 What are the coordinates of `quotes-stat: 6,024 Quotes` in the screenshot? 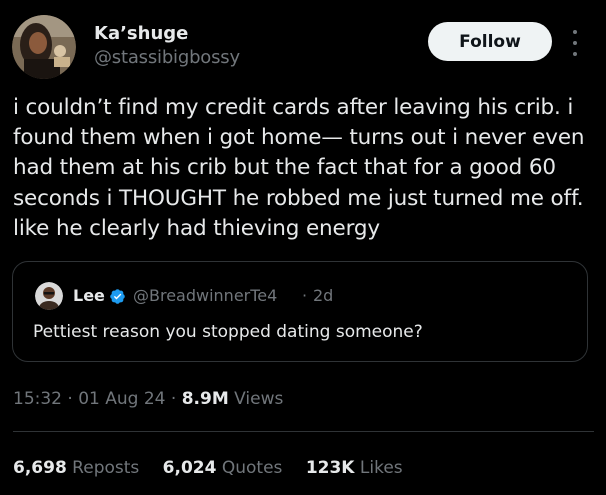 It's located at (223, 468).